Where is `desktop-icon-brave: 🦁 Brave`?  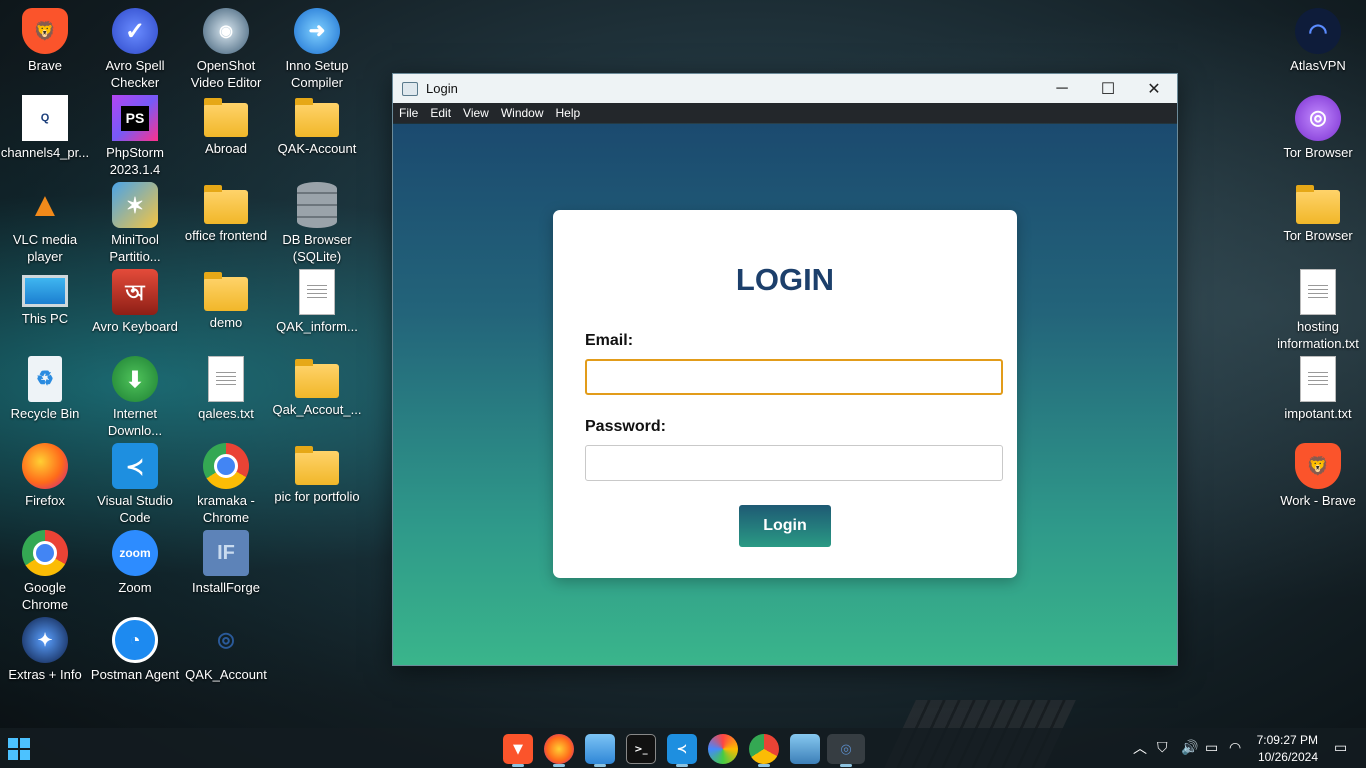 desktop-icon-brave: 🦁 Brave is located at coordinates (45, 39).